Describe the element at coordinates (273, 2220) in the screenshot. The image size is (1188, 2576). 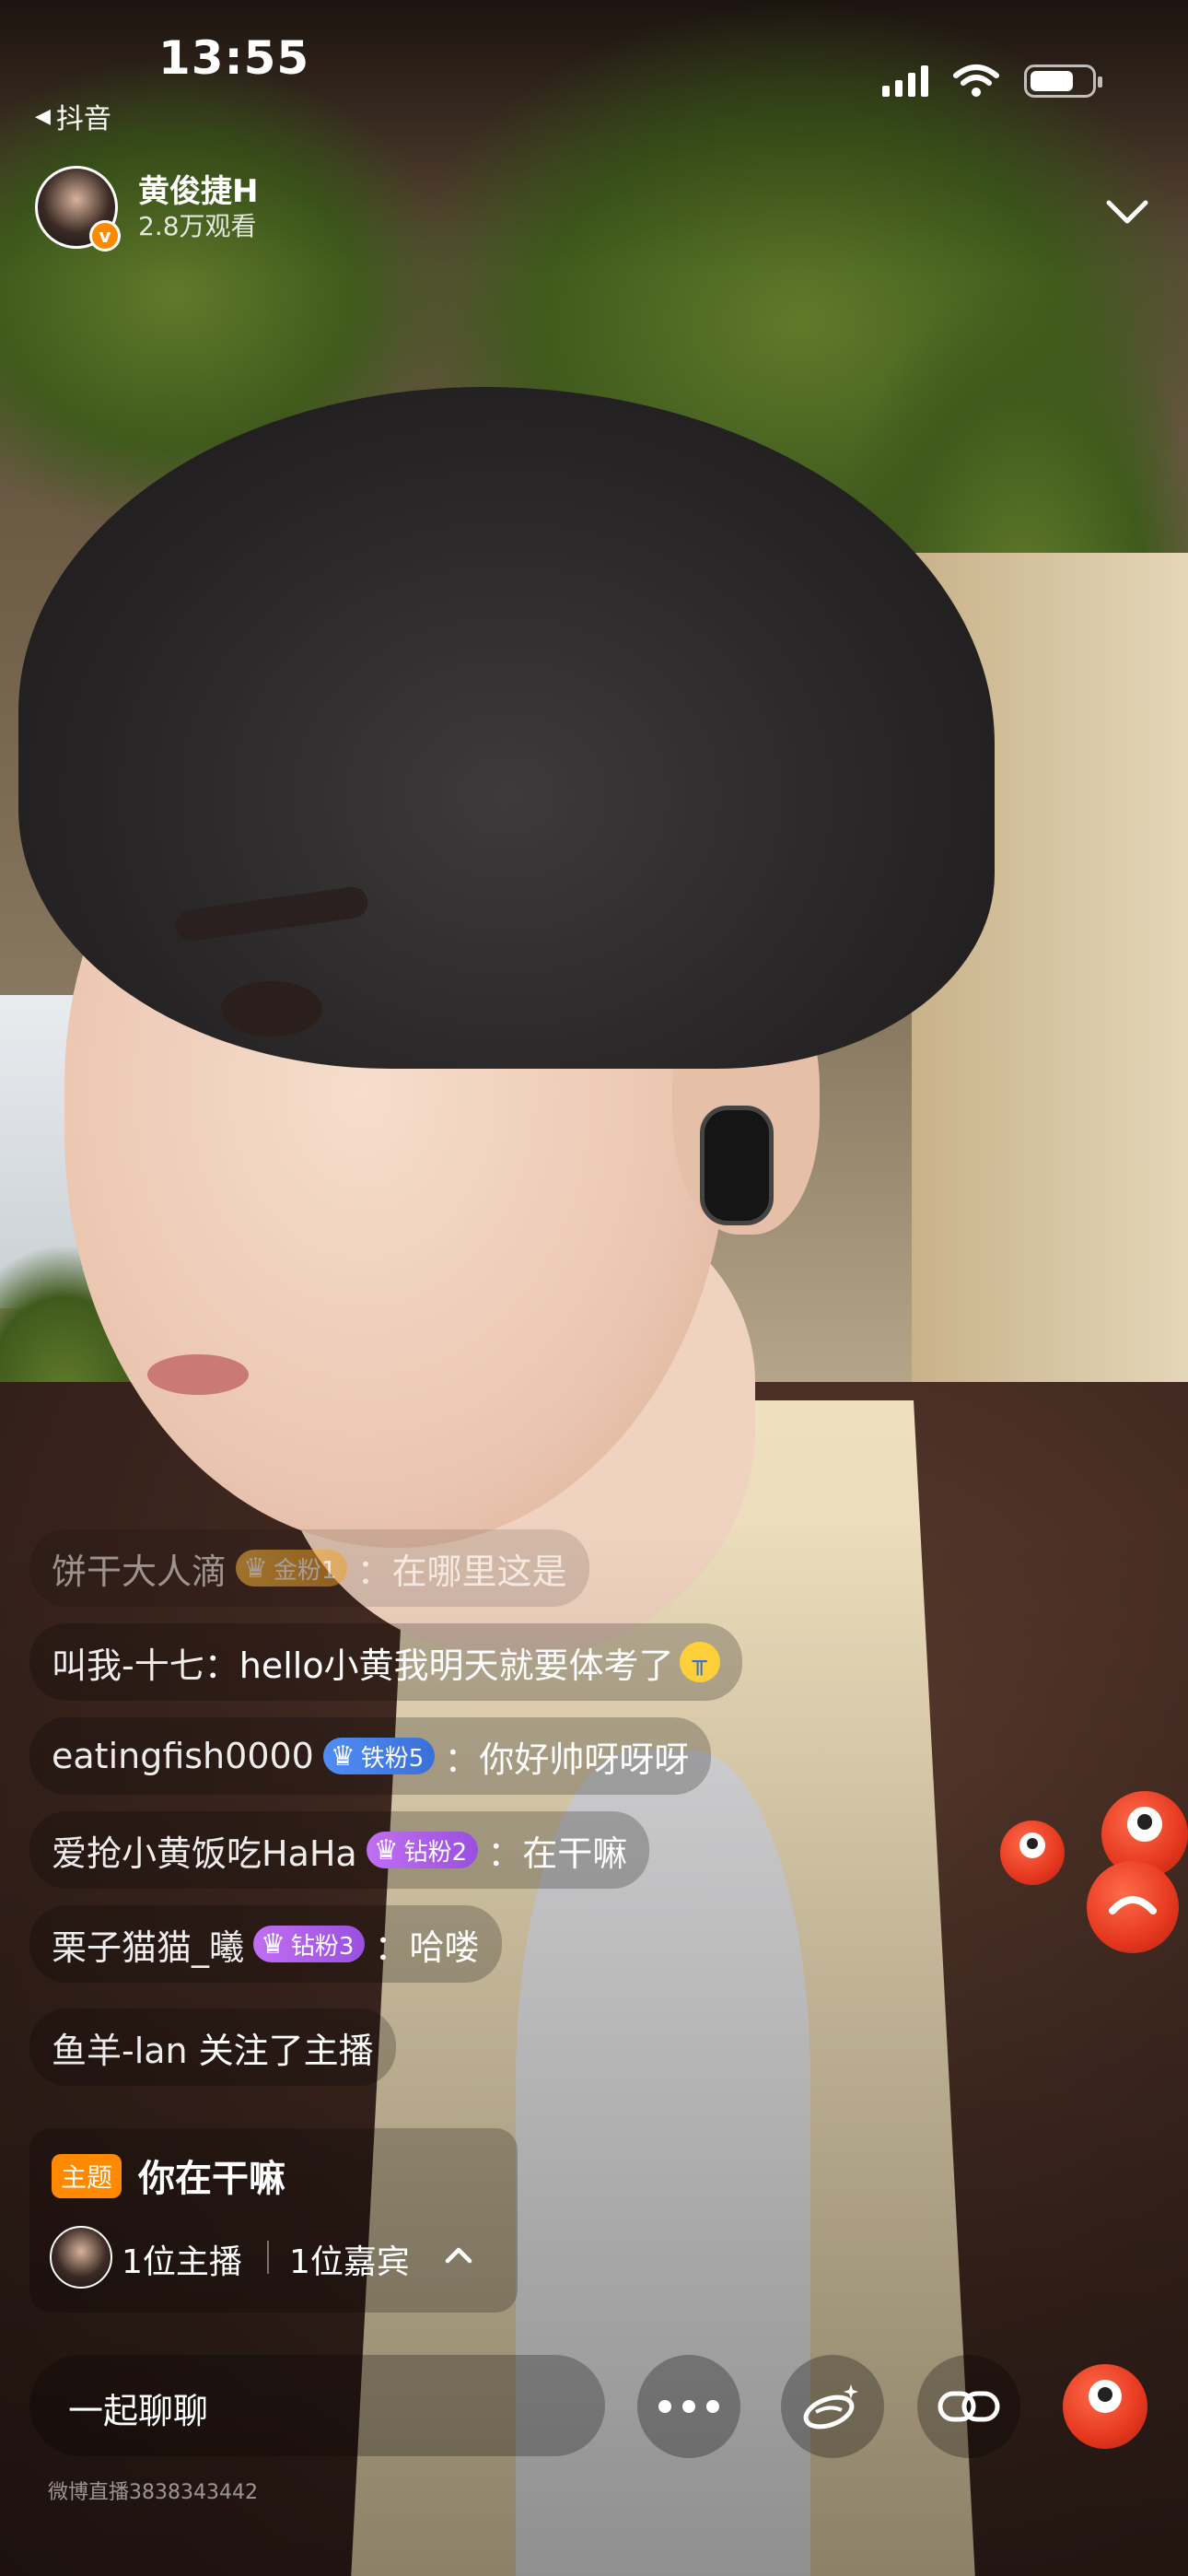
I see `topic-card: 主题 你在干嘛 1位主播 1位嘉宾` at that location.